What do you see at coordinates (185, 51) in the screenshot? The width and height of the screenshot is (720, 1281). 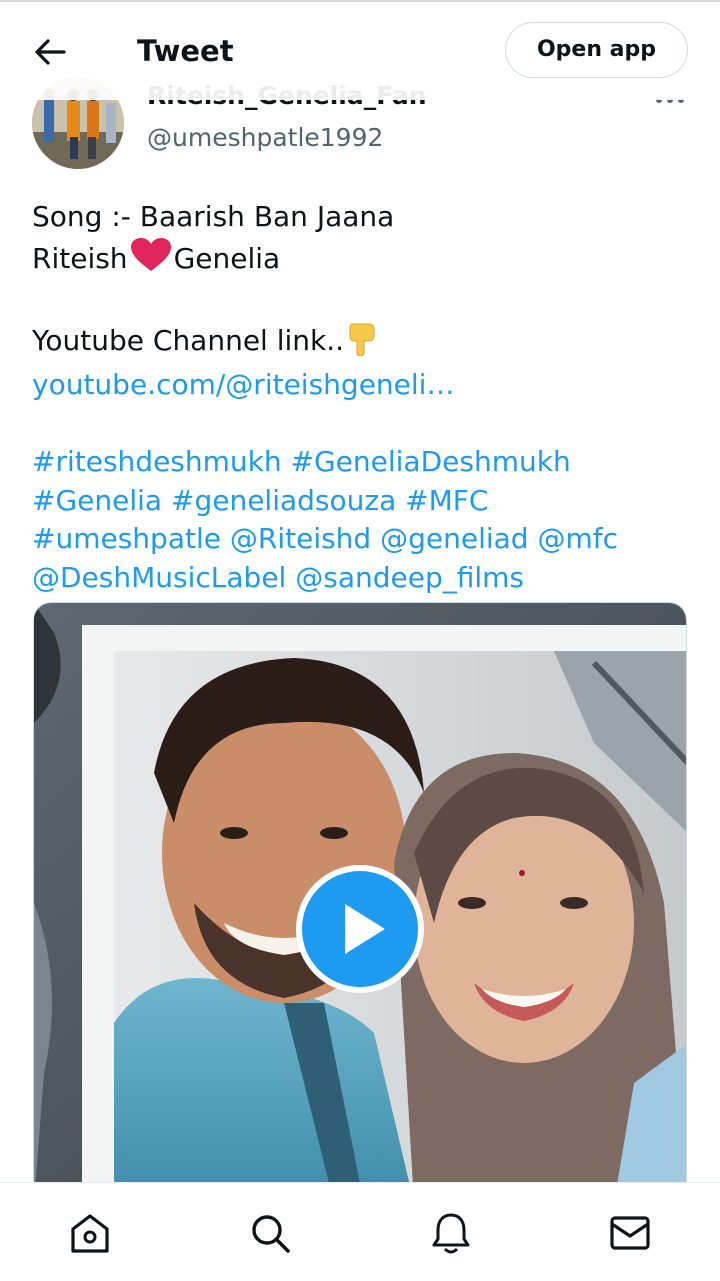 I see `page-title: Tweet` at bounding box center [185, 51].